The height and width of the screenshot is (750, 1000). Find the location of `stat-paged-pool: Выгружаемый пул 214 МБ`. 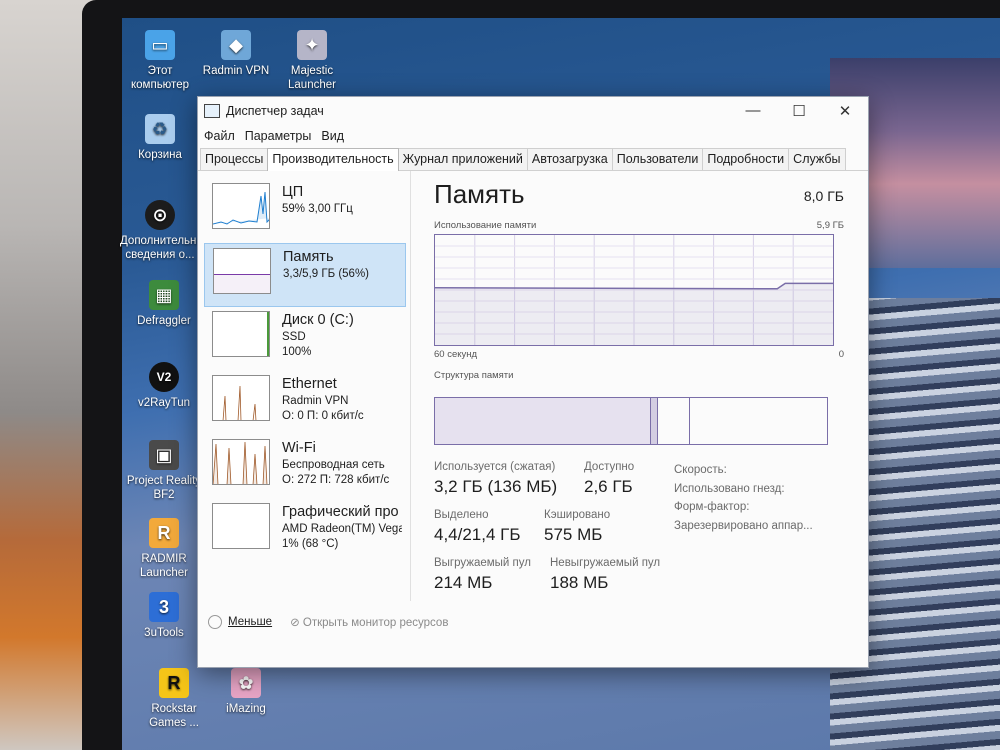

stat-paged-pool: Выгружаемый пул 214 МБ is located at coordinates (482, 574).